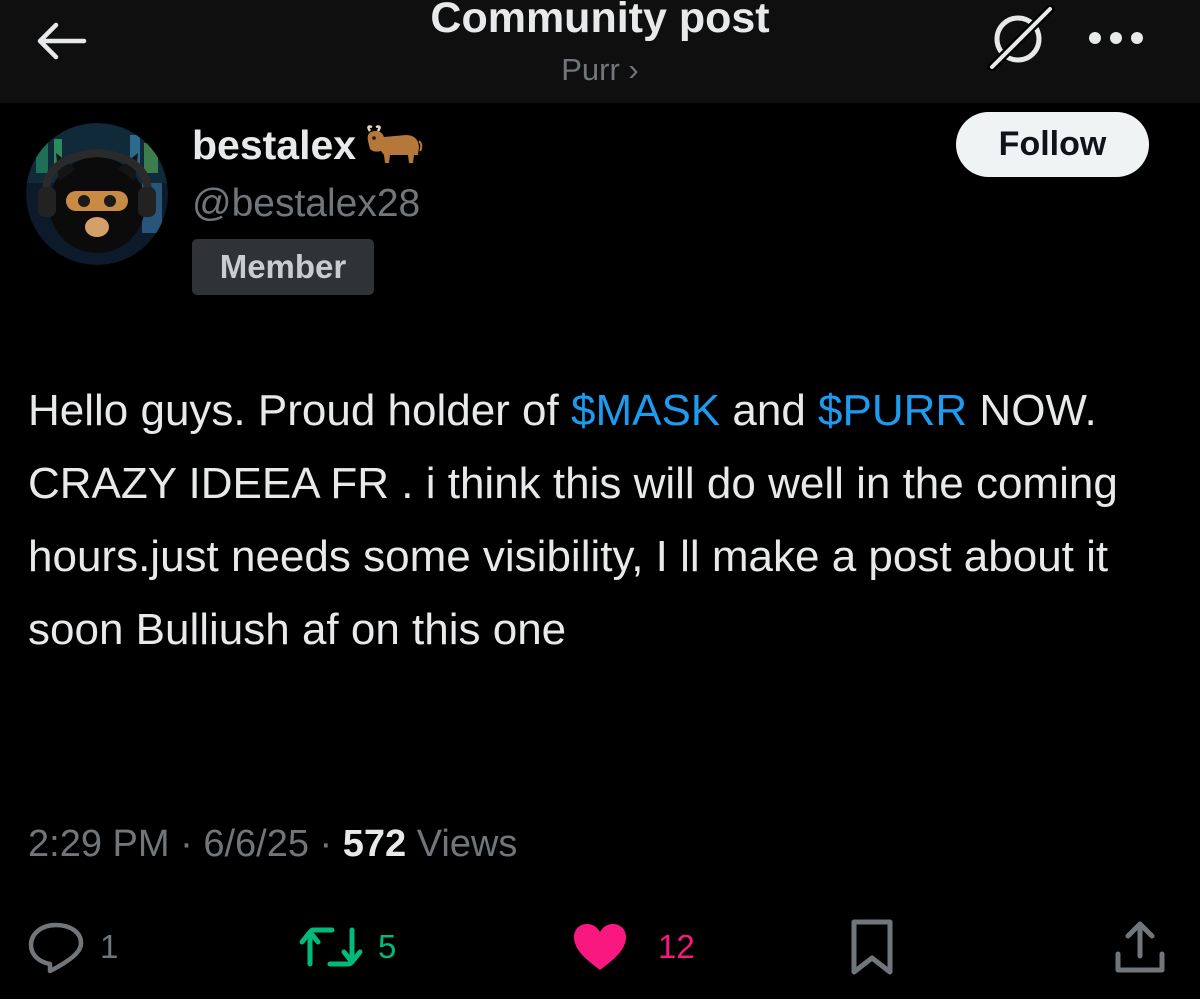 This screenshot has height=999, width=1200. I want to click on top-bar: Community post Purr ›, so click(600, 51).